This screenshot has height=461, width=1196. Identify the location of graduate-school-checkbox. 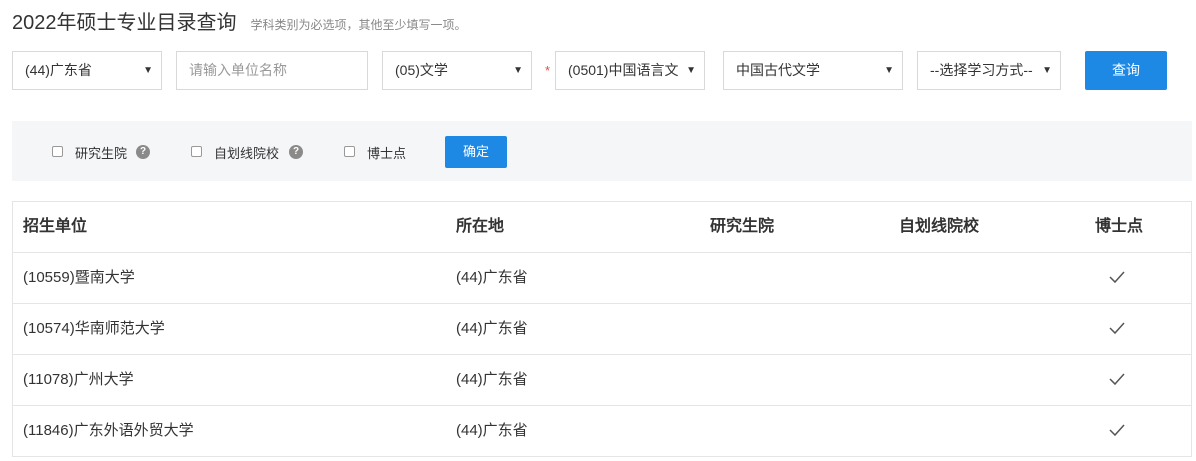
(57, 151).